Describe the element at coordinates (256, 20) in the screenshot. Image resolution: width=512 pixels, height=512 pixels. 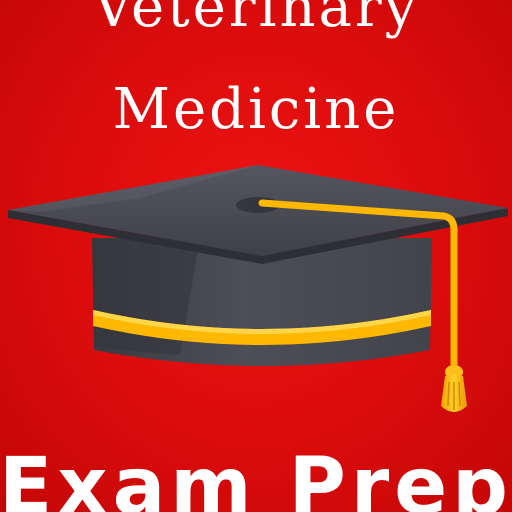
I see `title-line-veterinary: Veterinary` at that location.